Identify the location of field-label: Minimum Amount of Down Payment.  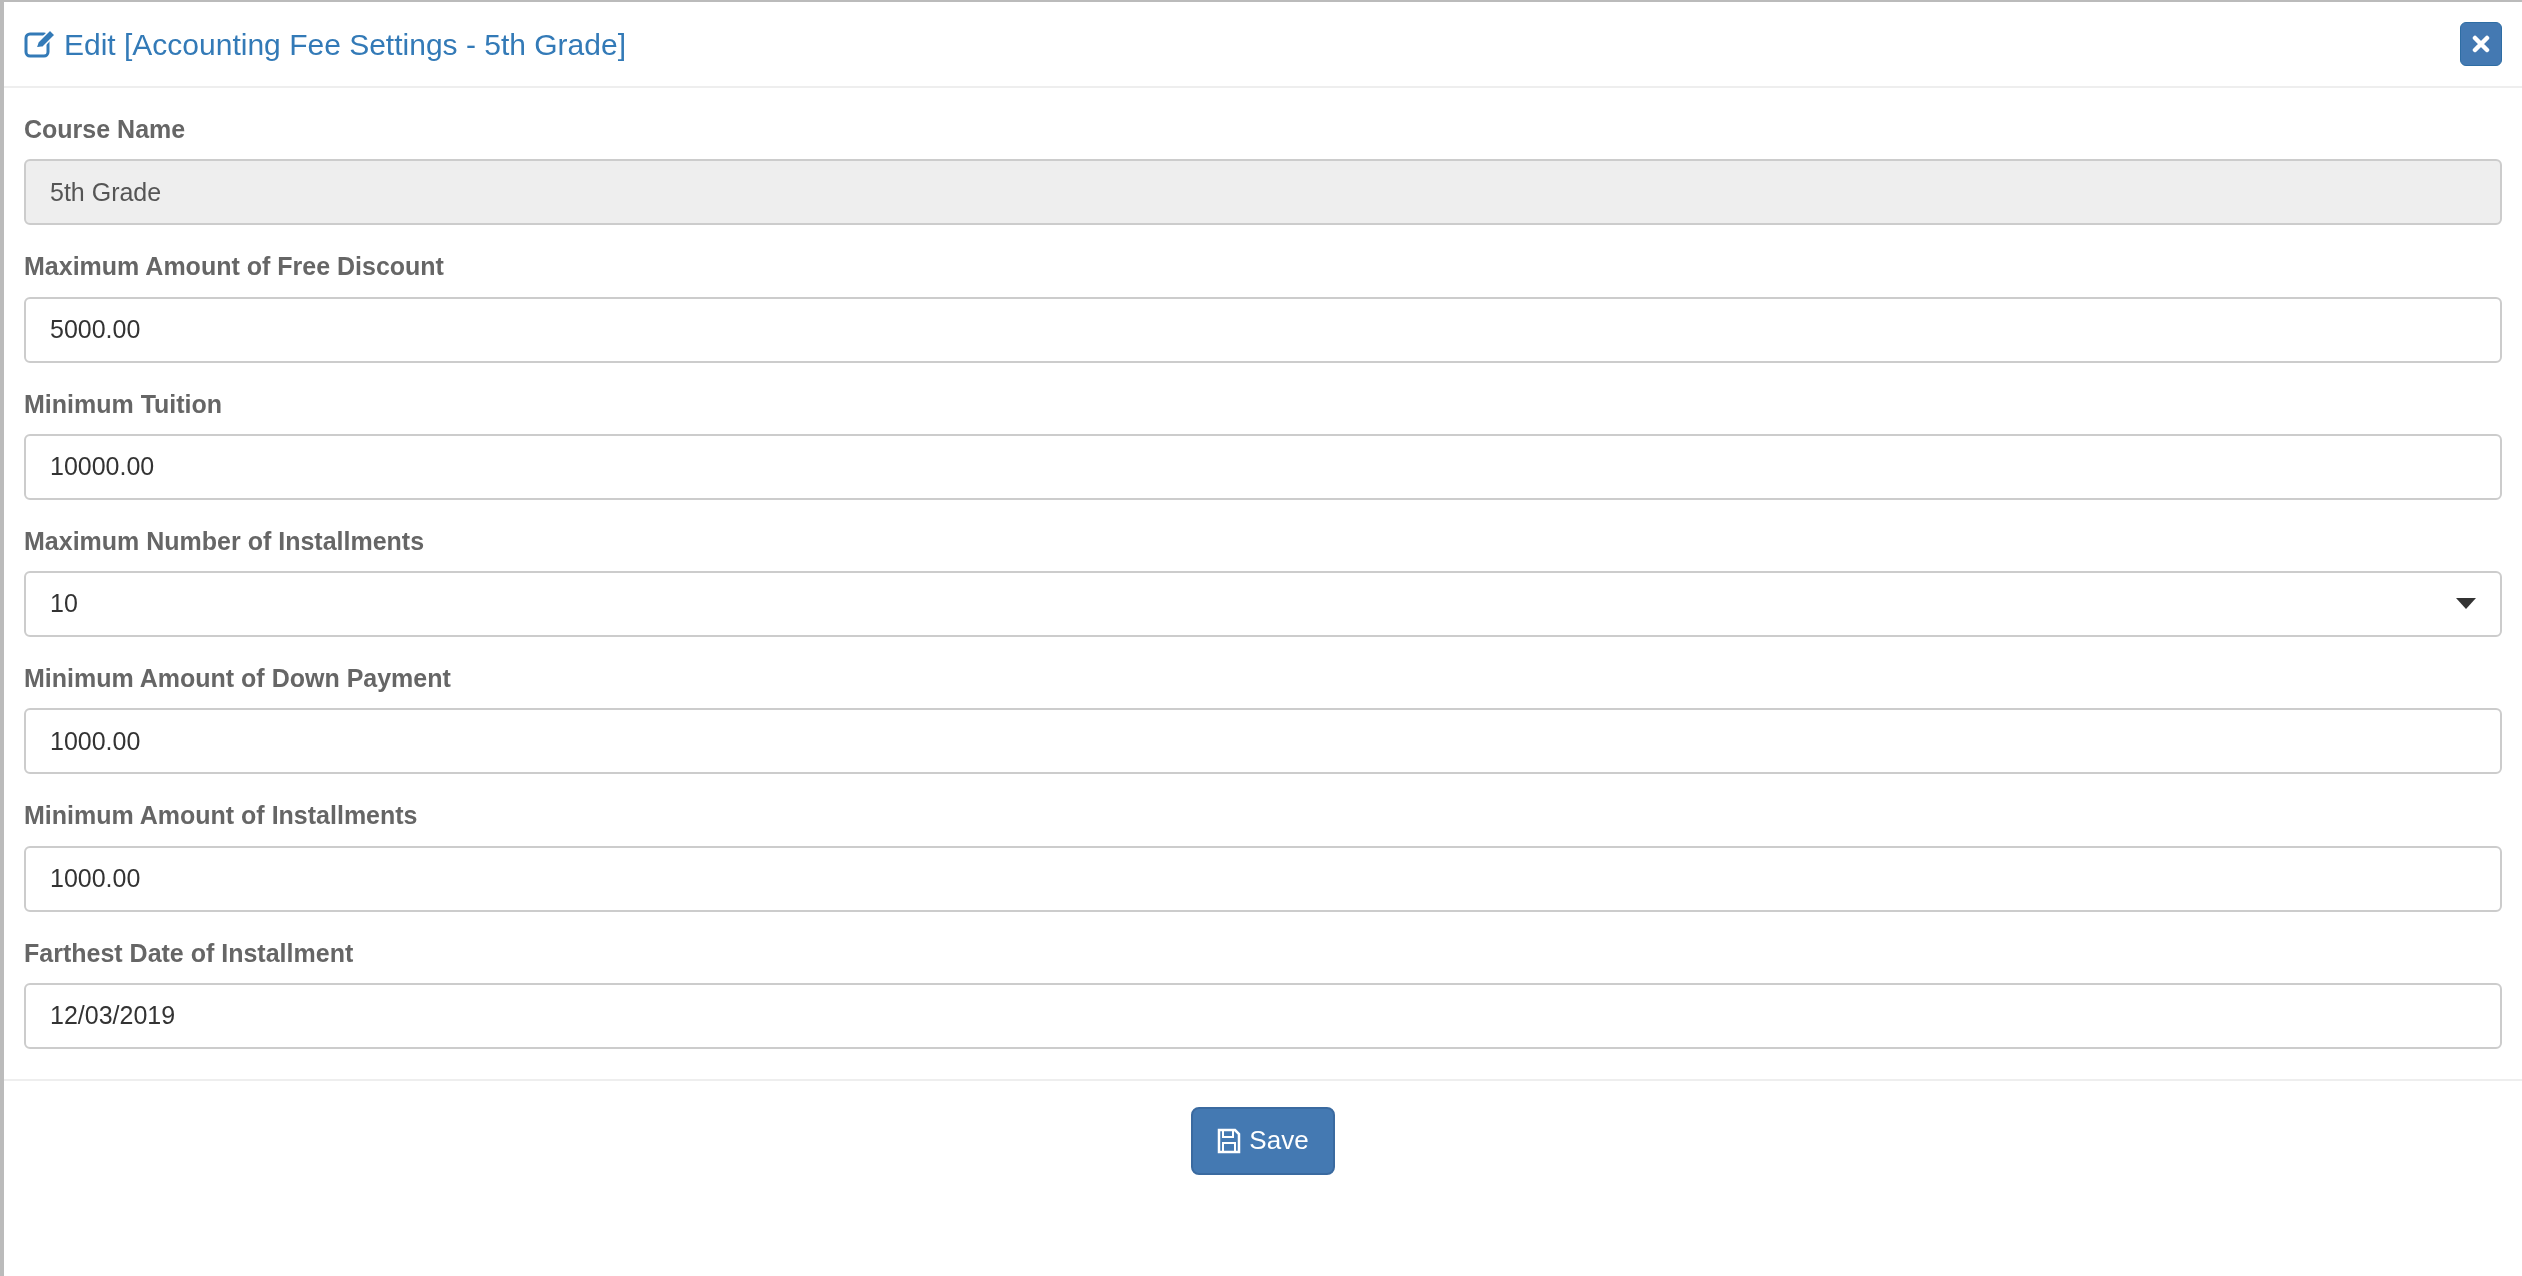
(238, 678).